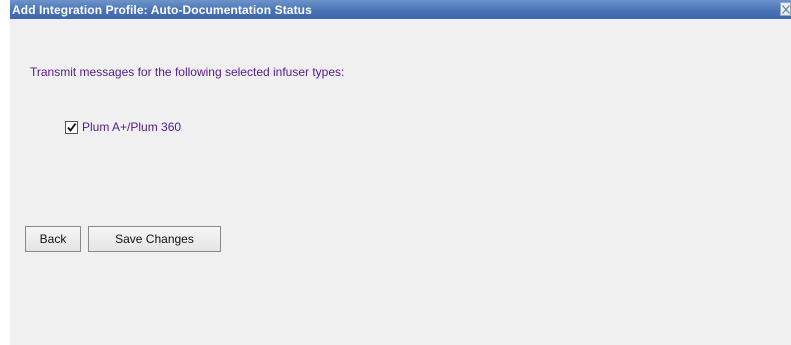 The height and width of the screenshot is (345, 791). I want to click on infuser-option-plum: Plum A+/Plum 360, so click(123, 127).